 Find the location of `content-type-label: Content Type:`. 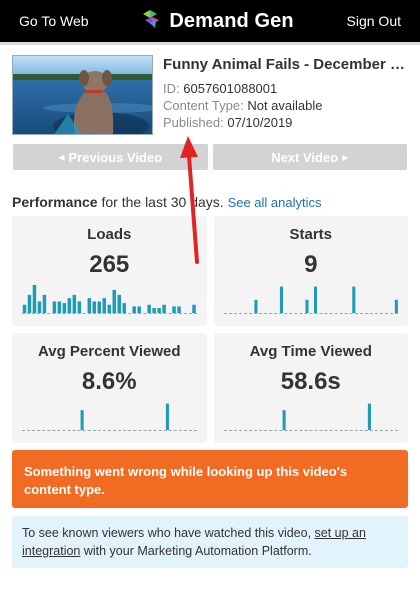

content-type-label: Content Type: is located at coordinates (203, 105).